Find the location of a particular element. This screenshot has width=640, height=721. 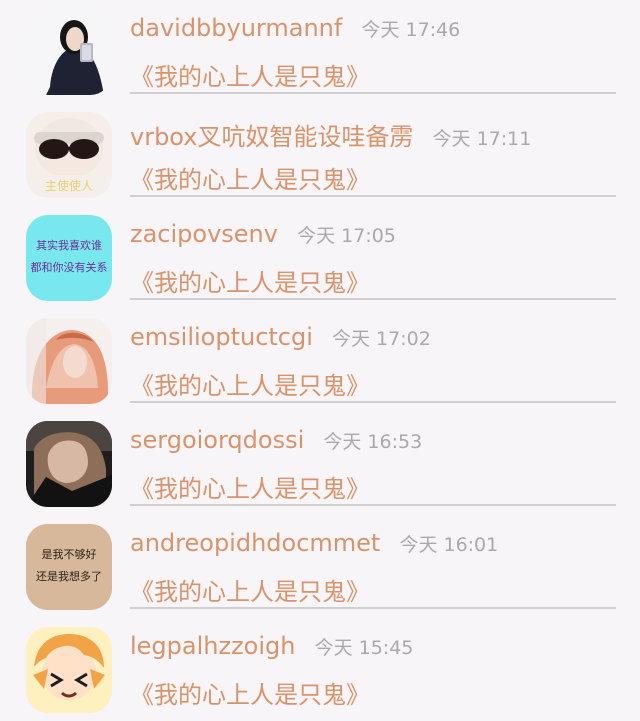

username: emsilioptuctcgi is located at coordinates (221, 337).